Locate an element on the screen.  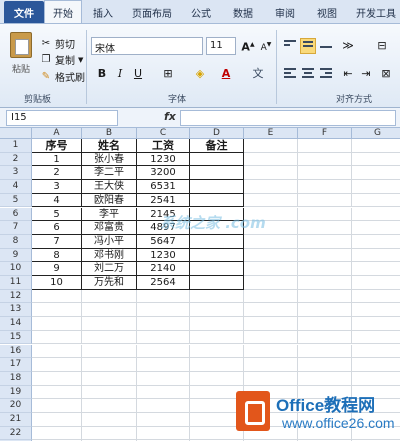
column-header: E is located at coordinates (271, 133).